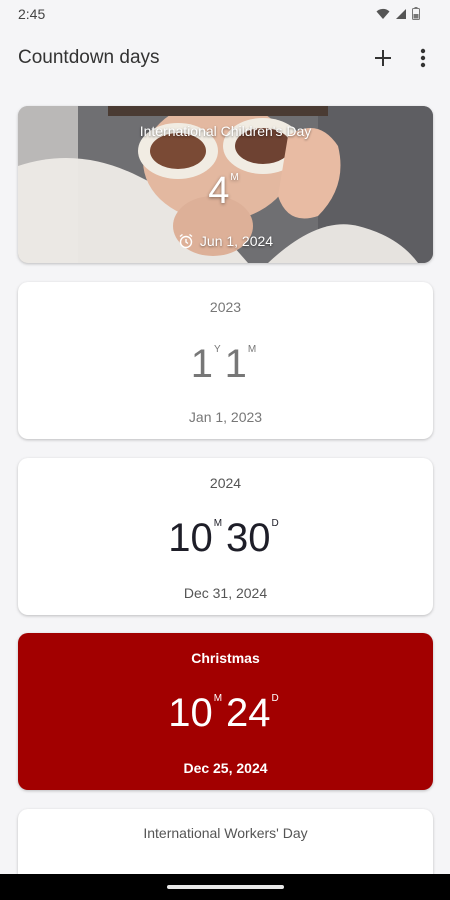  What do you see at coordinates (225, 417) in the screenshot?
I see `card-date: Jan 1, 2023` at bounding box center [225, 417].